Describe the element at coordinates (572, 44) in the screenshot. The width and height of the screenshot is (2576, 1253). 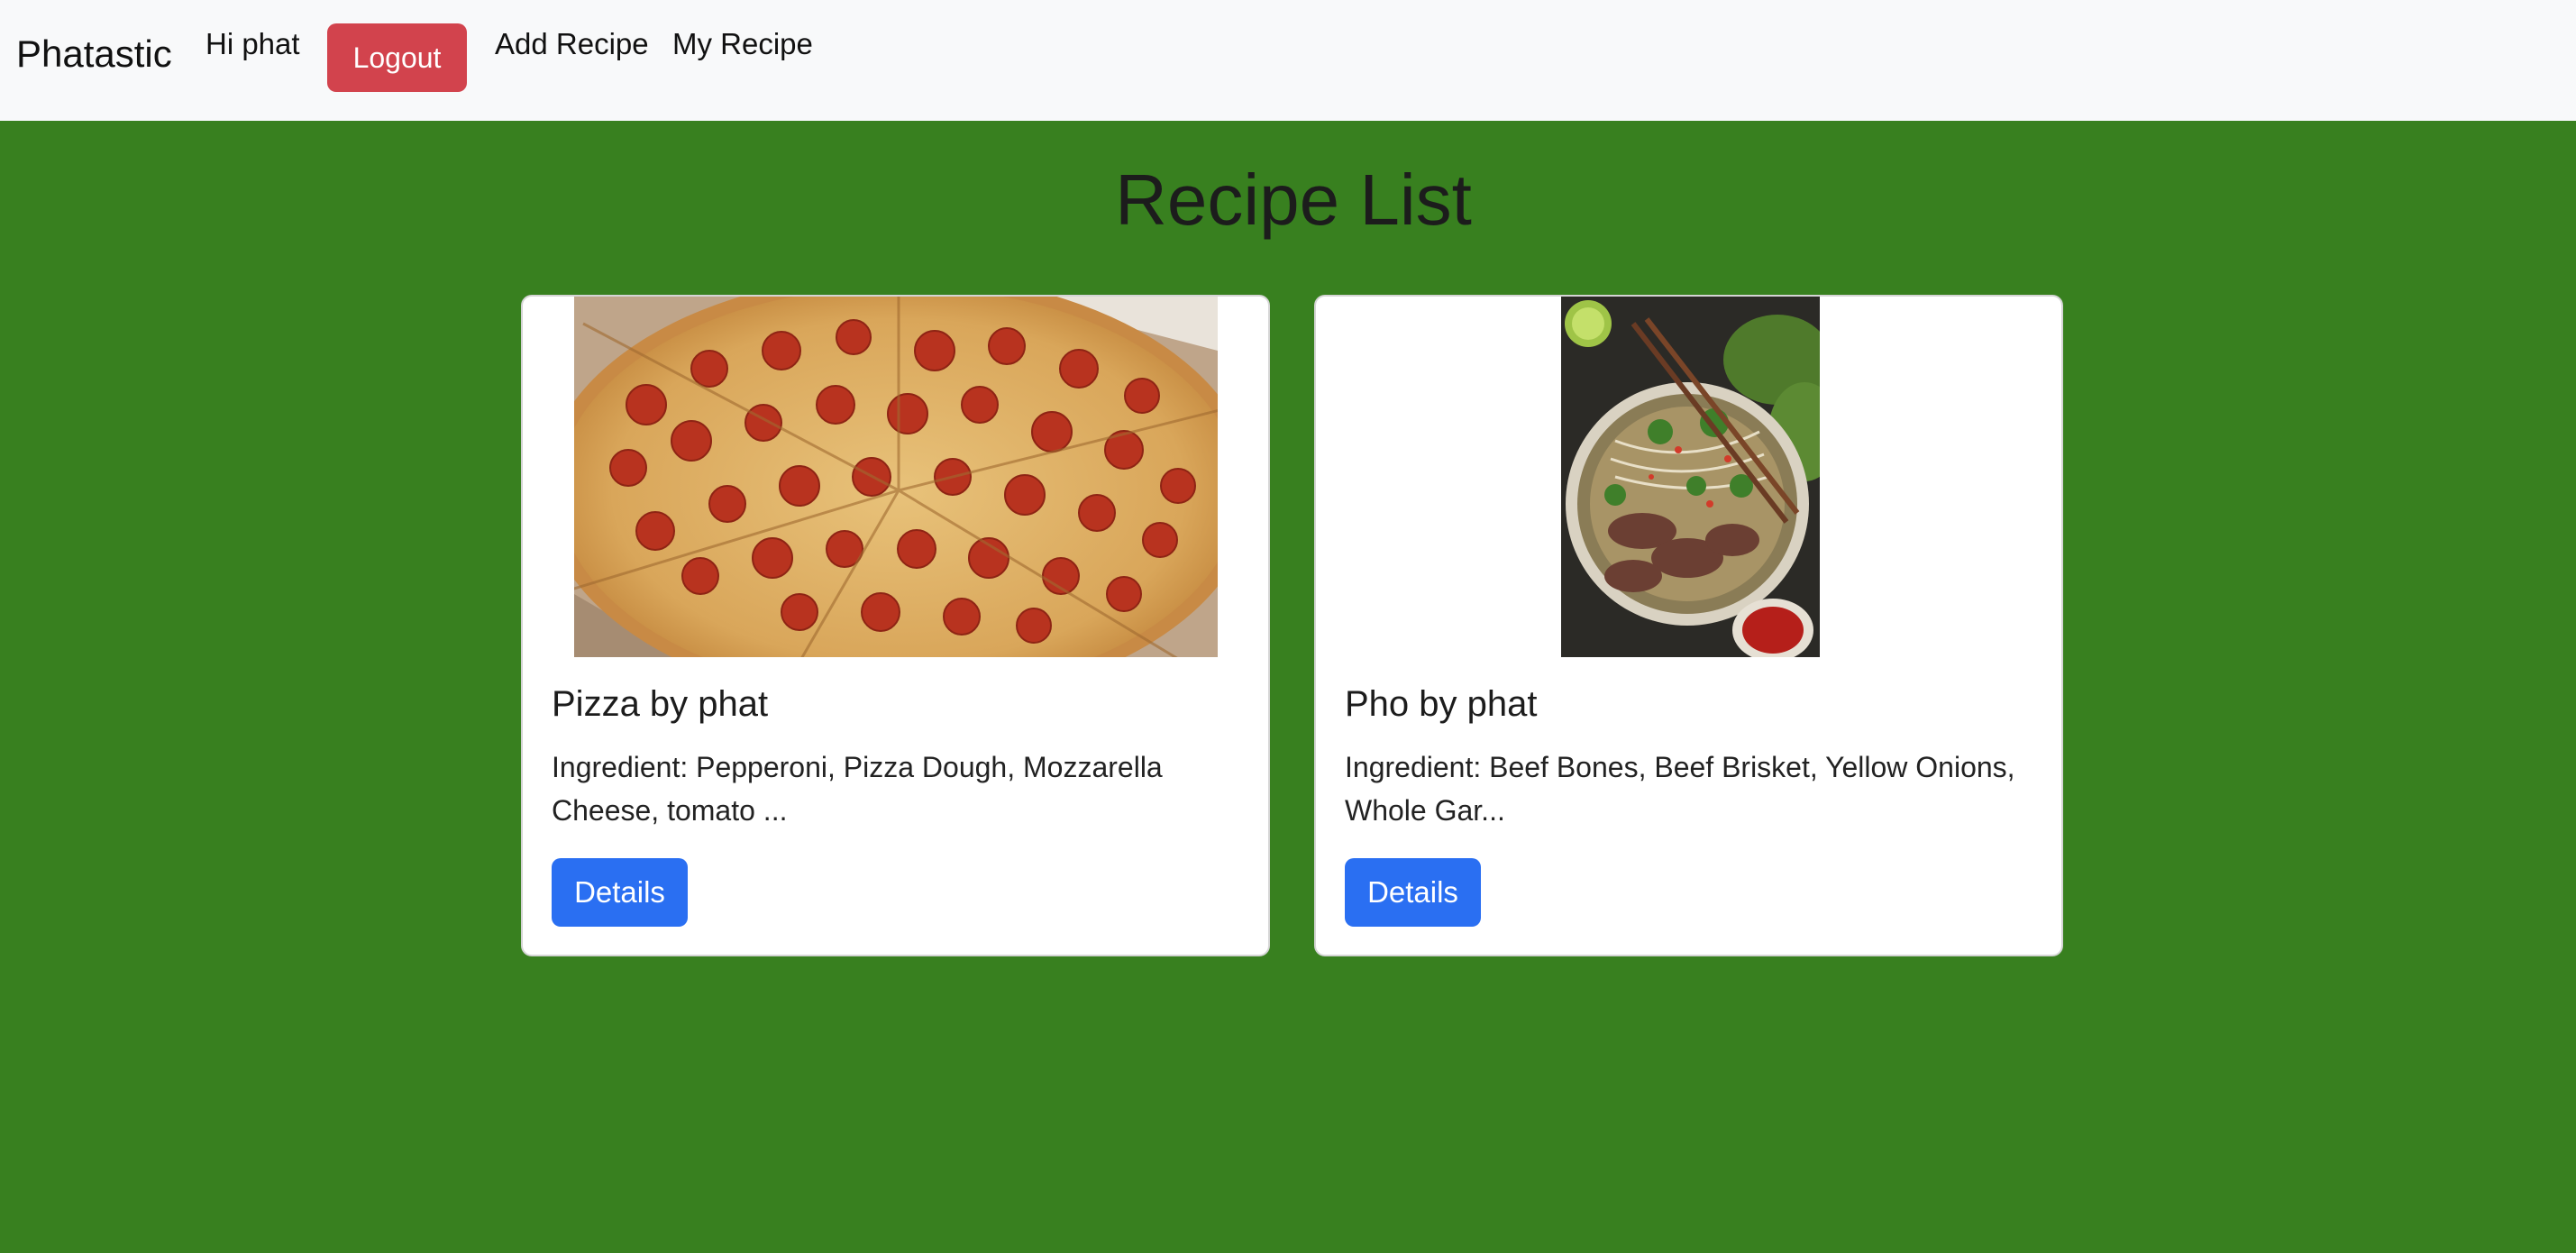
I see `nav-link-add-recipe: Add Recipe` at that location.